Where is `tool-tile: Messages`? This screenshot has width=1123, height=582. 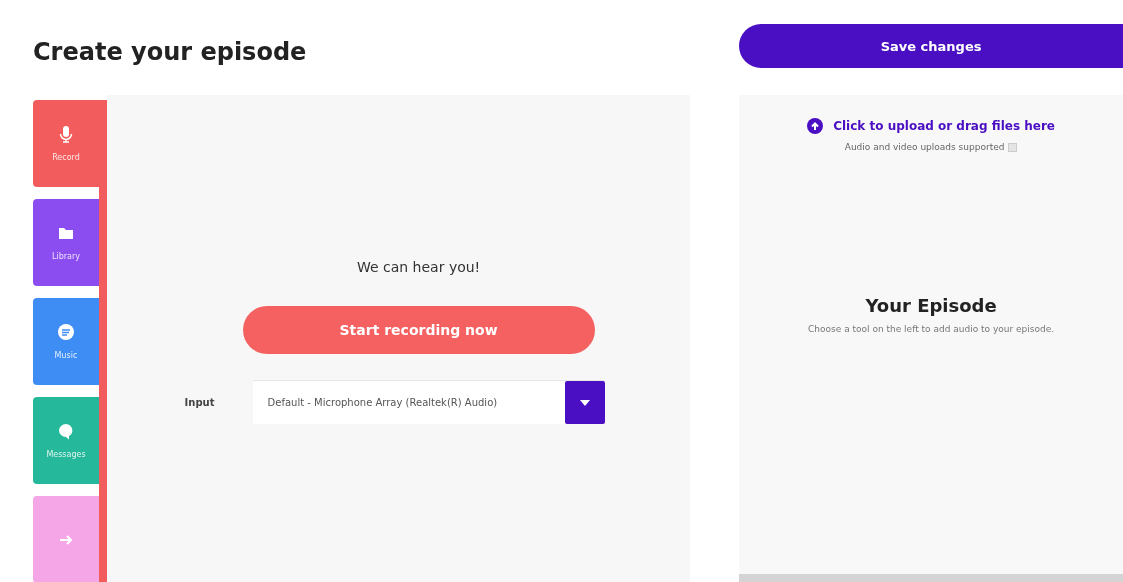
tool-tile: Messages is located at coordinates (66, 440).